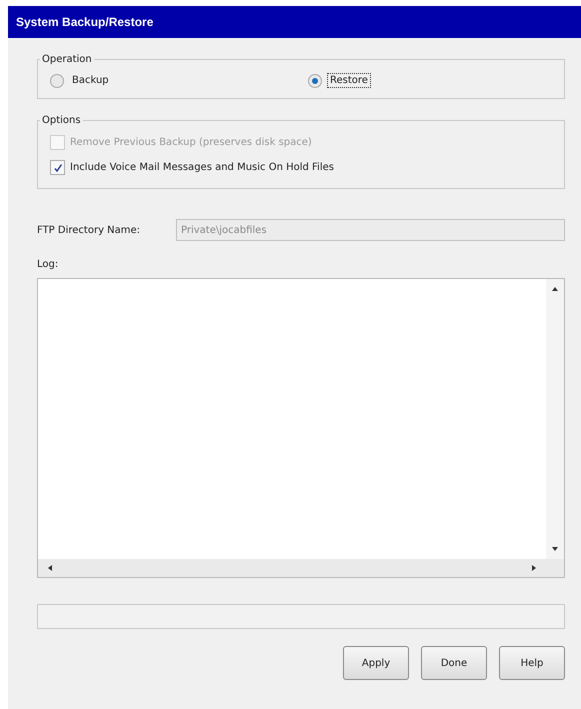  Describe the element at coordinates (90, 80) in the screenshot. I see `radio-label: Backup` at that location.